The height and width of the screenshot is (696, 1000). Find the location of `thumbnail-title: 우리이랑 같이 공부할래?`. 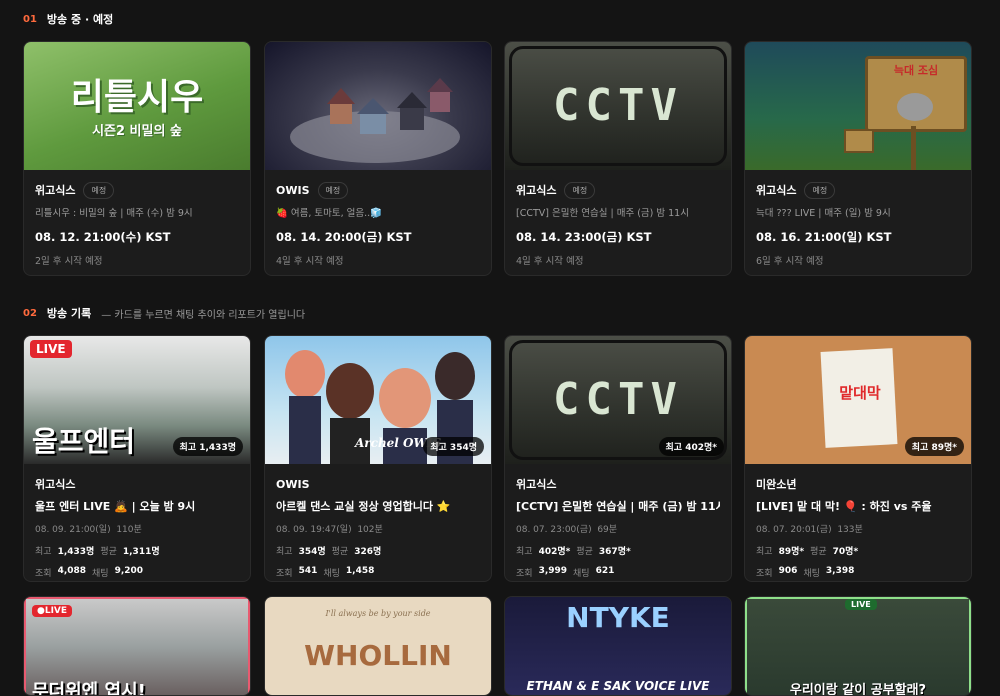

thumbnail-title: 우리이랑 같이 공부할래? is located at coordinates (858, 689).